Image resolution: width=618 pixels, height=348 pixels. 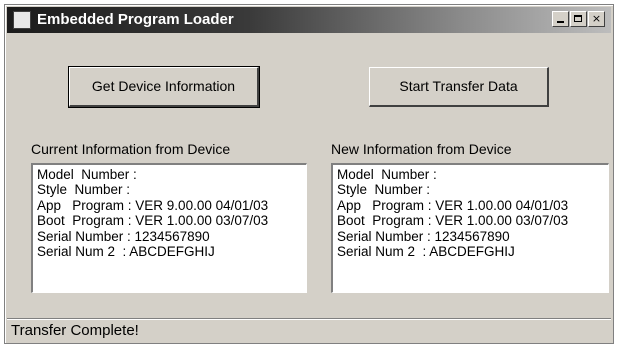 I want to click on current-app-program: App Program : VER 9.00.00 04/01/03, so click(x=153, y=205).